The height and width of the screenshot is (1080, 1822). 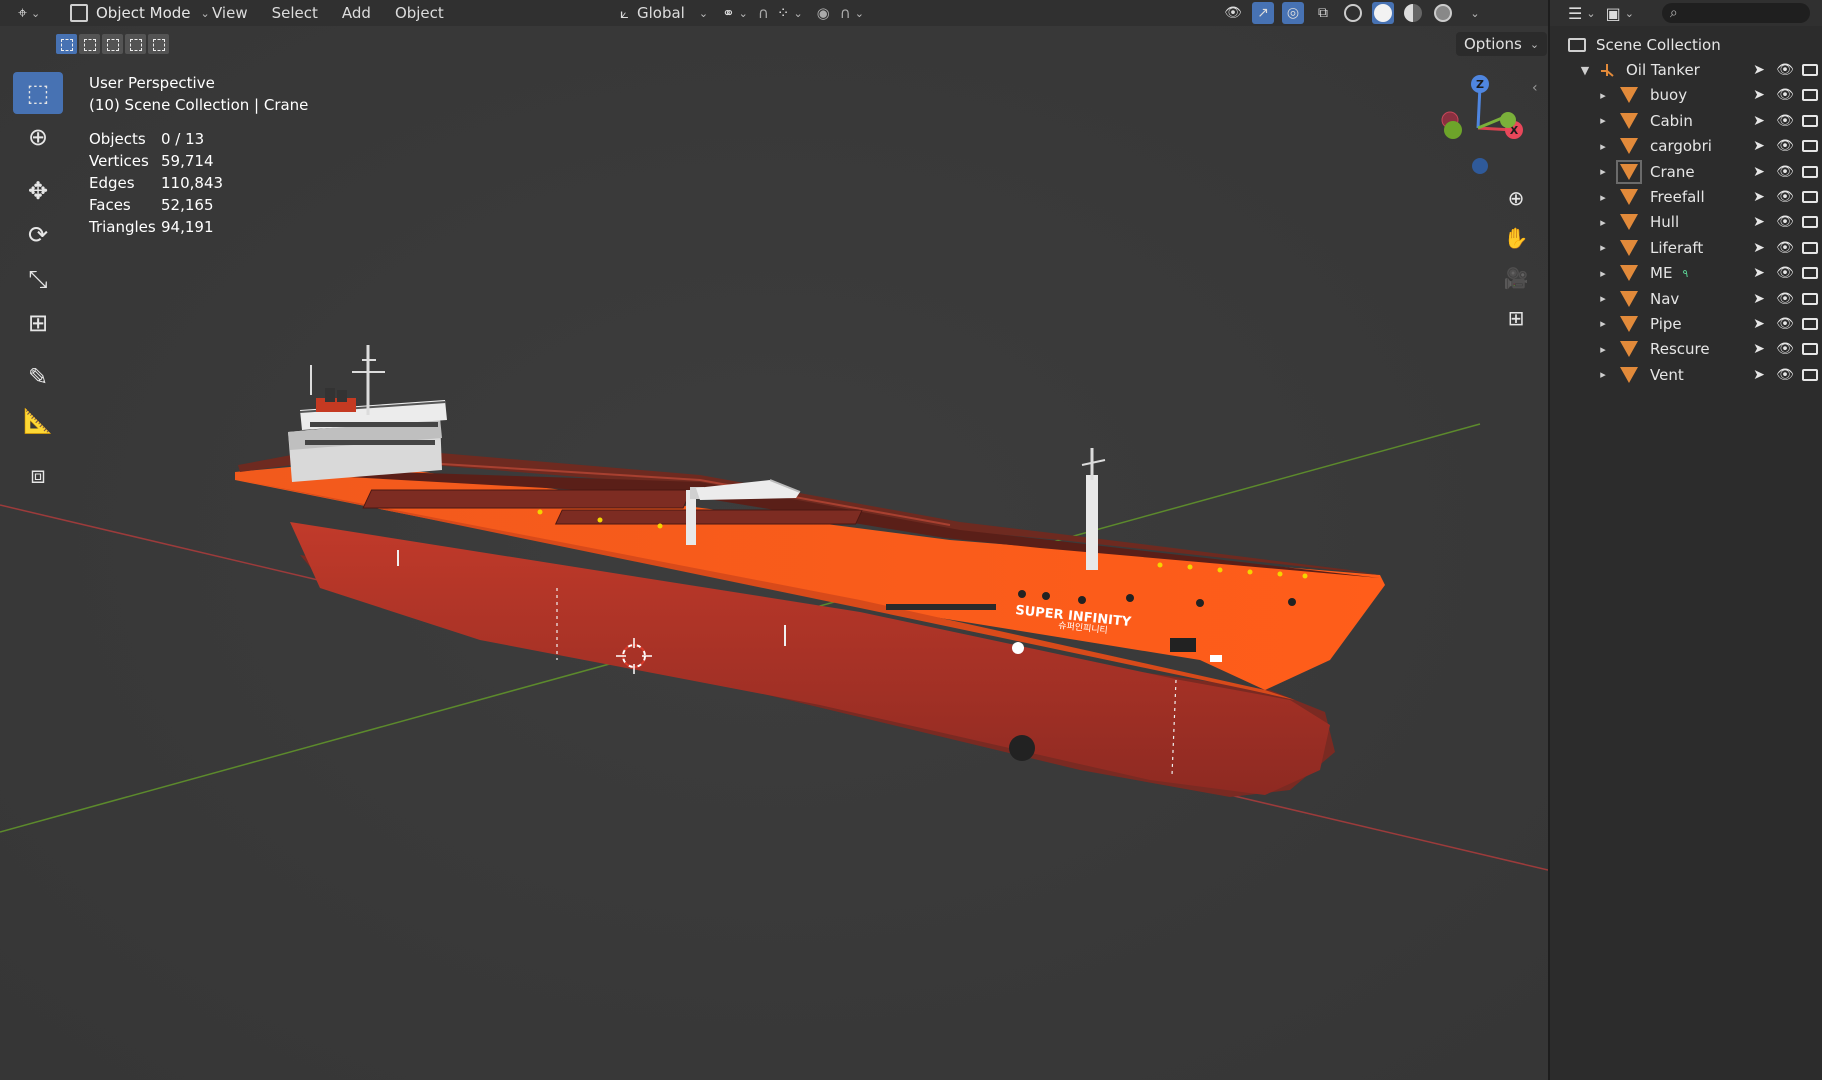 What do you see at coordinates (790, 13) in the screenshot?
I see `snap-target-button: ⁘ ⌄` at bounding box center [790, 13].